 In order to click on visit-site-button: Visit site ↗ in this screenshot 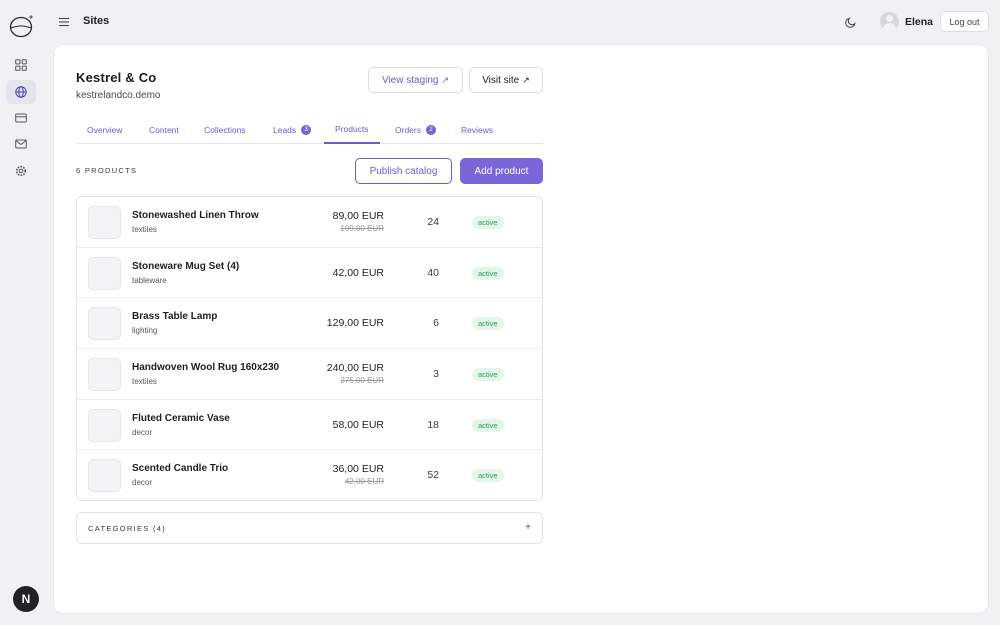, I will do `click(506, 80)`.